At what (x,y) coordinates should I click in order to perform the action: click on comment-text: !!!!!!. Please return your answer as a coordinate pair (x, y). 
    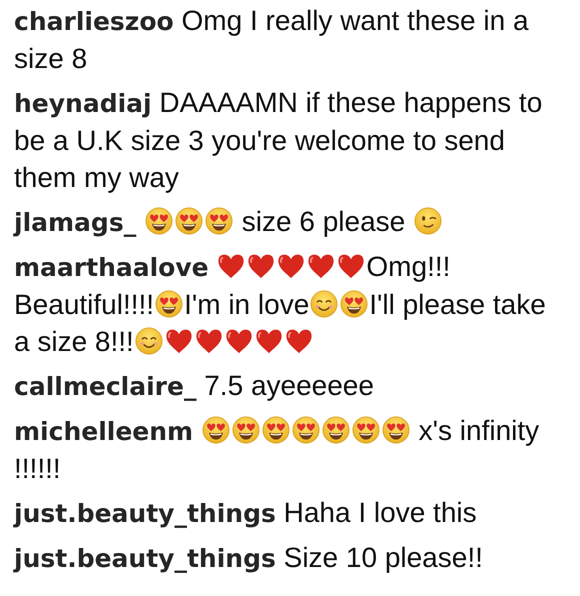
    Looking at the image, I should click on (37, 468).